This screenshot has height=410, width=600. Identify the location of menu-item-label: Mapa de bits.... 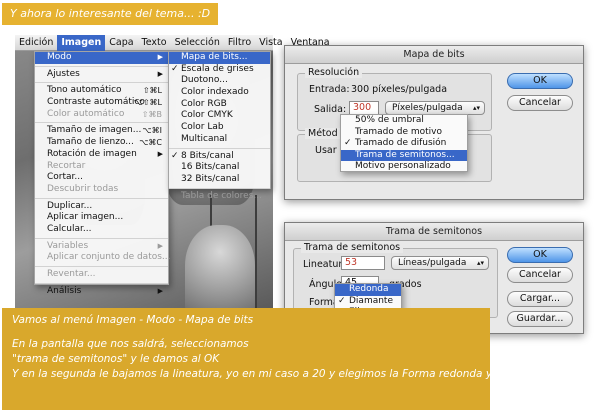
(214, 57).